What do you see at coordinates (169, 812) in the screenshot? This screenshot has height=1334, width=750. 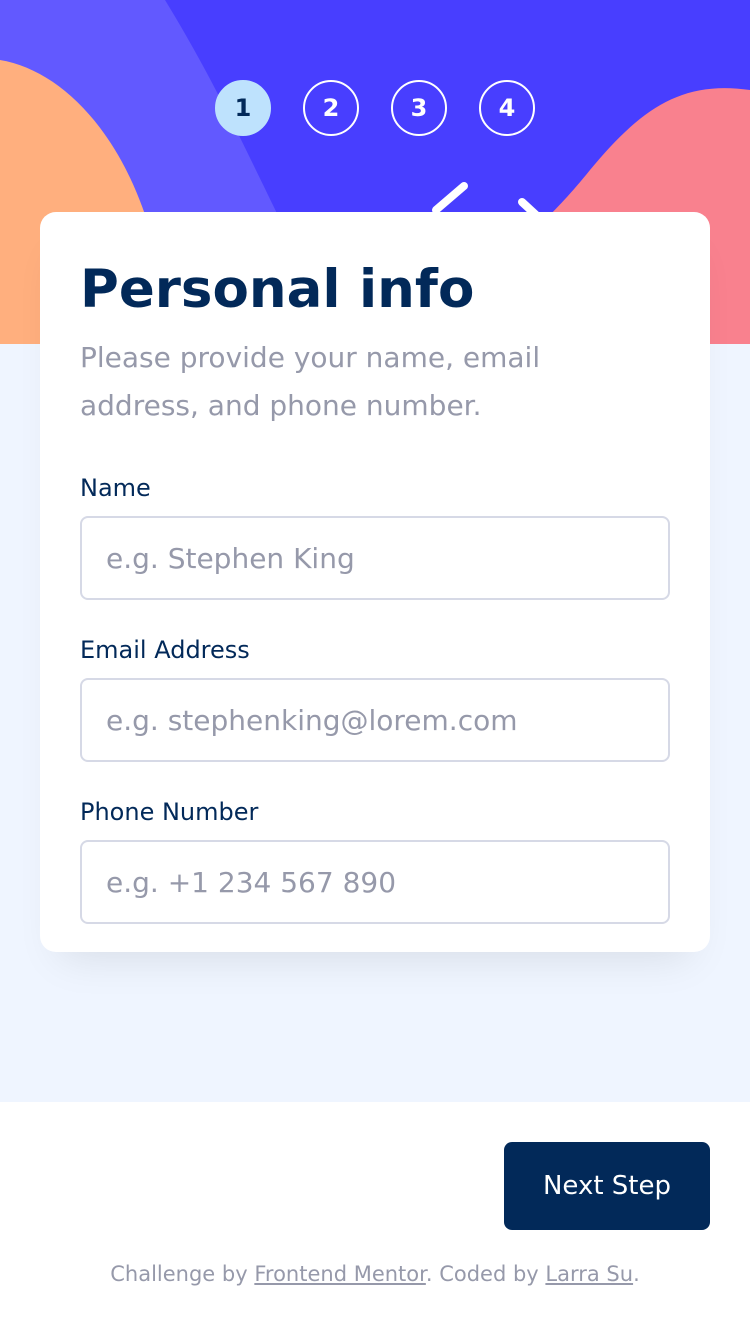 I see `phone-label: Phone Number` at bounding box center [169, 812].